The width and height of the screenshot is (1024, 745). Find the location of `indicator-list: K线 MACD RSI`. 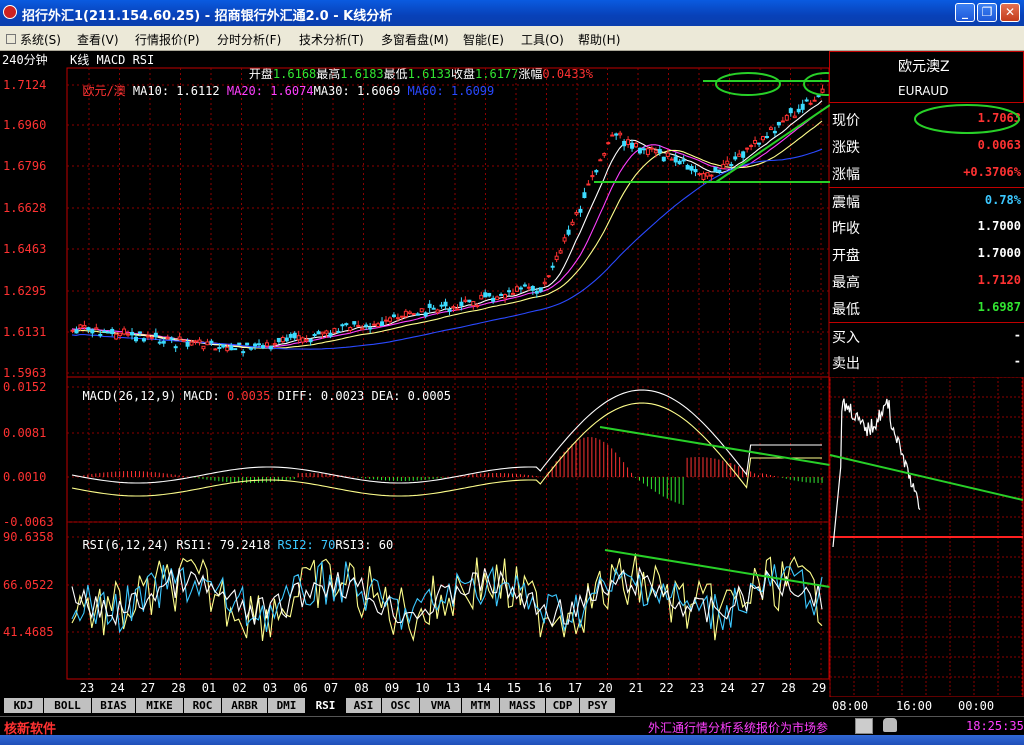

indicator-list: K线 MACD RSI is located at coordinates (112, 60).